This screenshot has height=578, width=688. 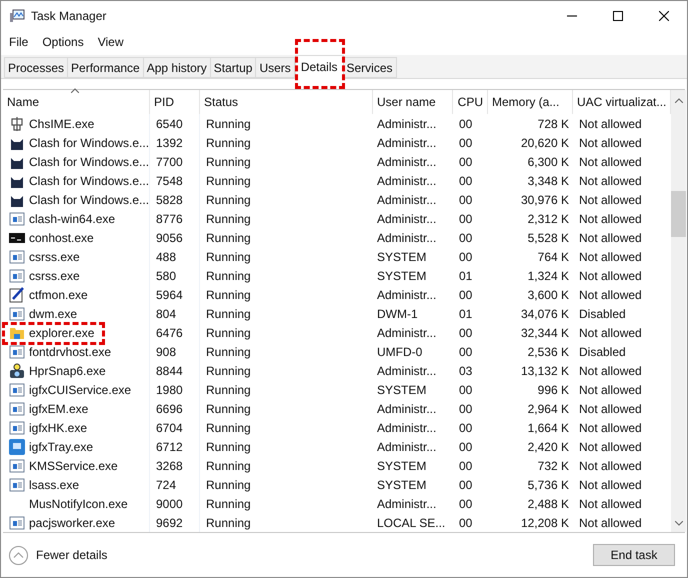 What do you see at coordinates (548, 504) in the screenshot?
I see `table-cell-text: 2,488 K` at bounding box center [548, 504].